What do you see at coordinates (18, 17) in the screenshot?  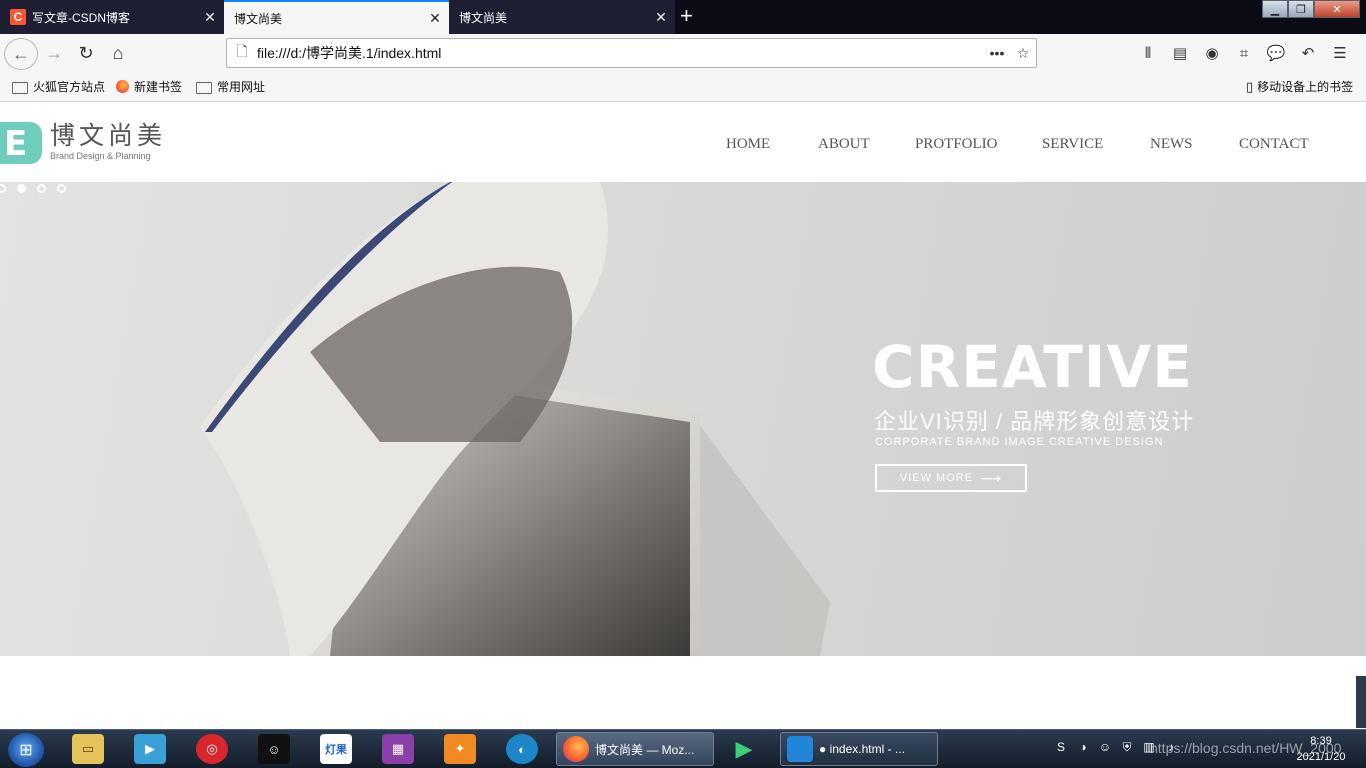 I see `csdn-favicon-icon: C` at bounding box center [18, 17].